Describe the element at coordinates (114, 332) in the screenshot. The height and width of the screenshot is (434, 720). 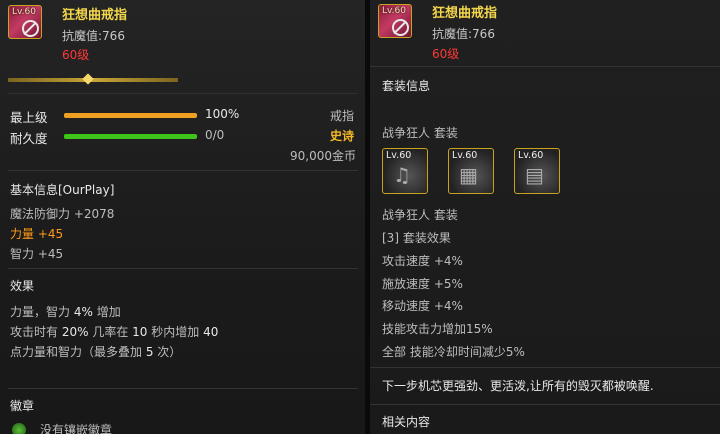
I see `effect-line-2: 攻击时有 20% 几率在 10 秒内增加 40` at that location.